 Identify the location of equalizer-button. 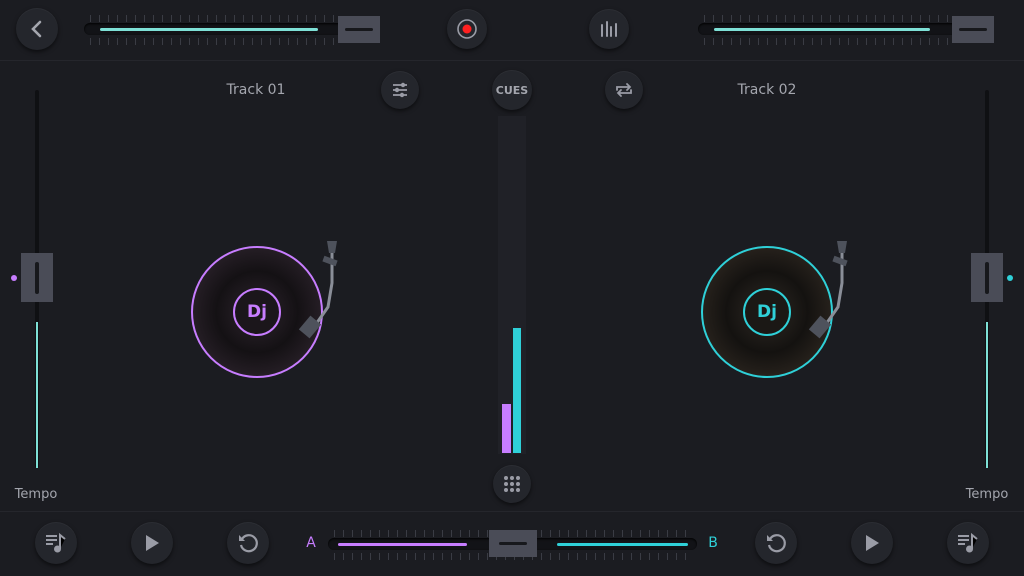
(609, 29).